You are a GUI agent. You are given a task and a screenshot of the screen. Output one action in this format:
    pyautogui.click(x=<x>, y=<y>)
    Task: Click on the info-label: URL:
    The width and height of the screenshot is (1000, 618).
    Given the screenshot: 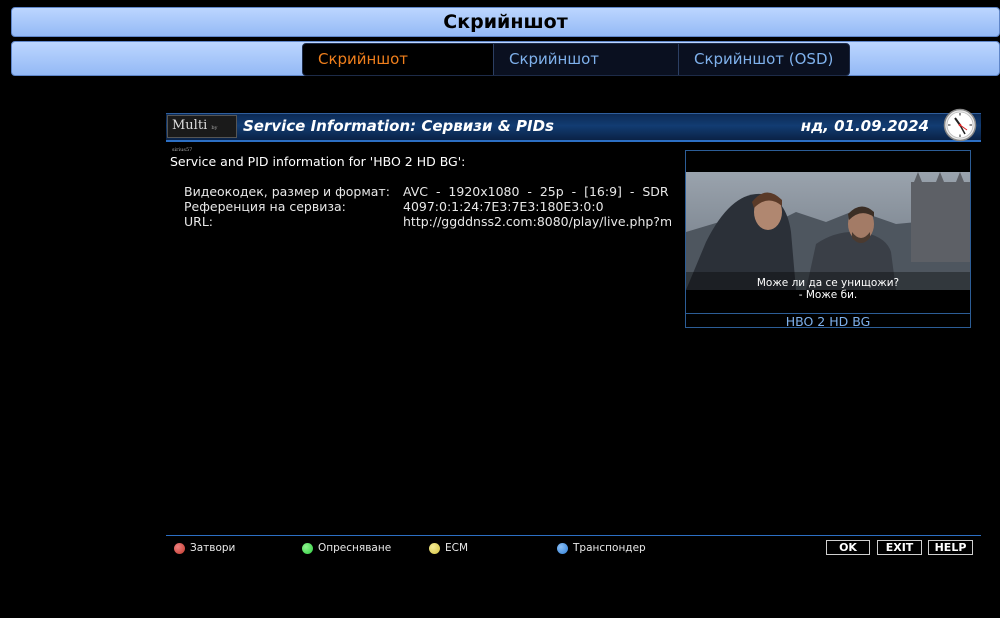 What is the action you would take?
    pyautogui.click(x=199, y=221)
    